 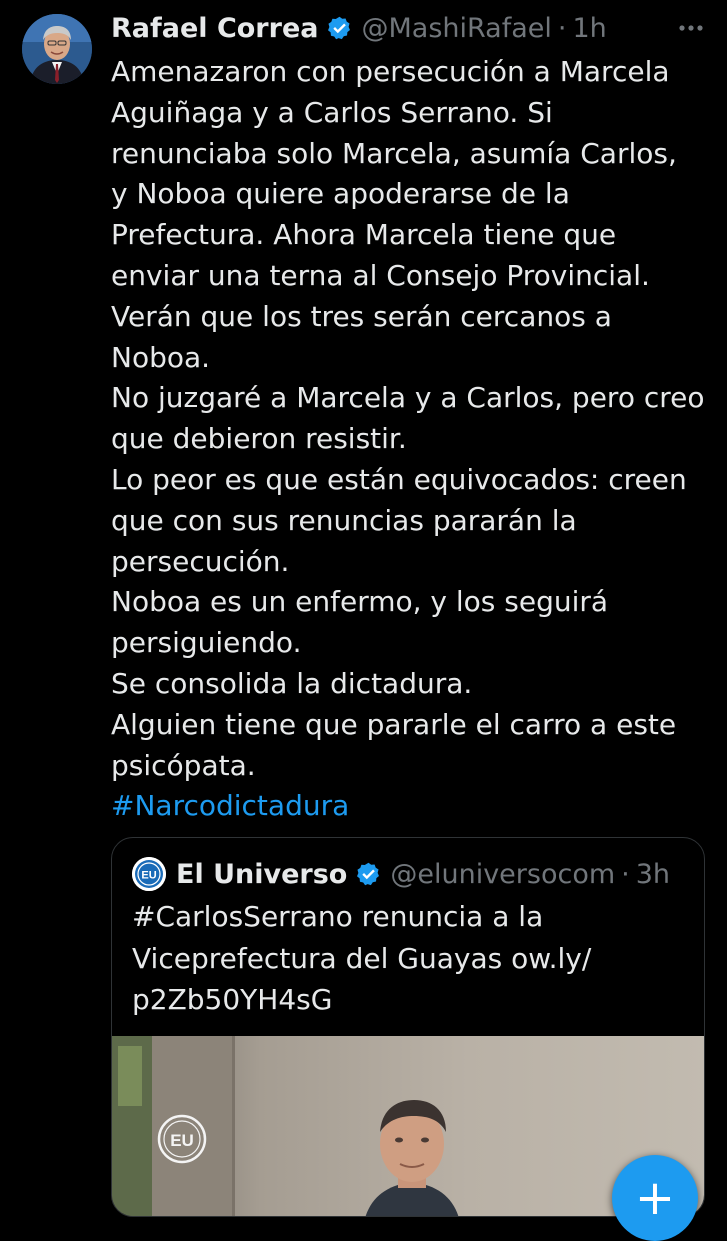 I want to click on tweet-header: Rafael Correa @MashiRafael · 1h, so click(x=359, y=28).